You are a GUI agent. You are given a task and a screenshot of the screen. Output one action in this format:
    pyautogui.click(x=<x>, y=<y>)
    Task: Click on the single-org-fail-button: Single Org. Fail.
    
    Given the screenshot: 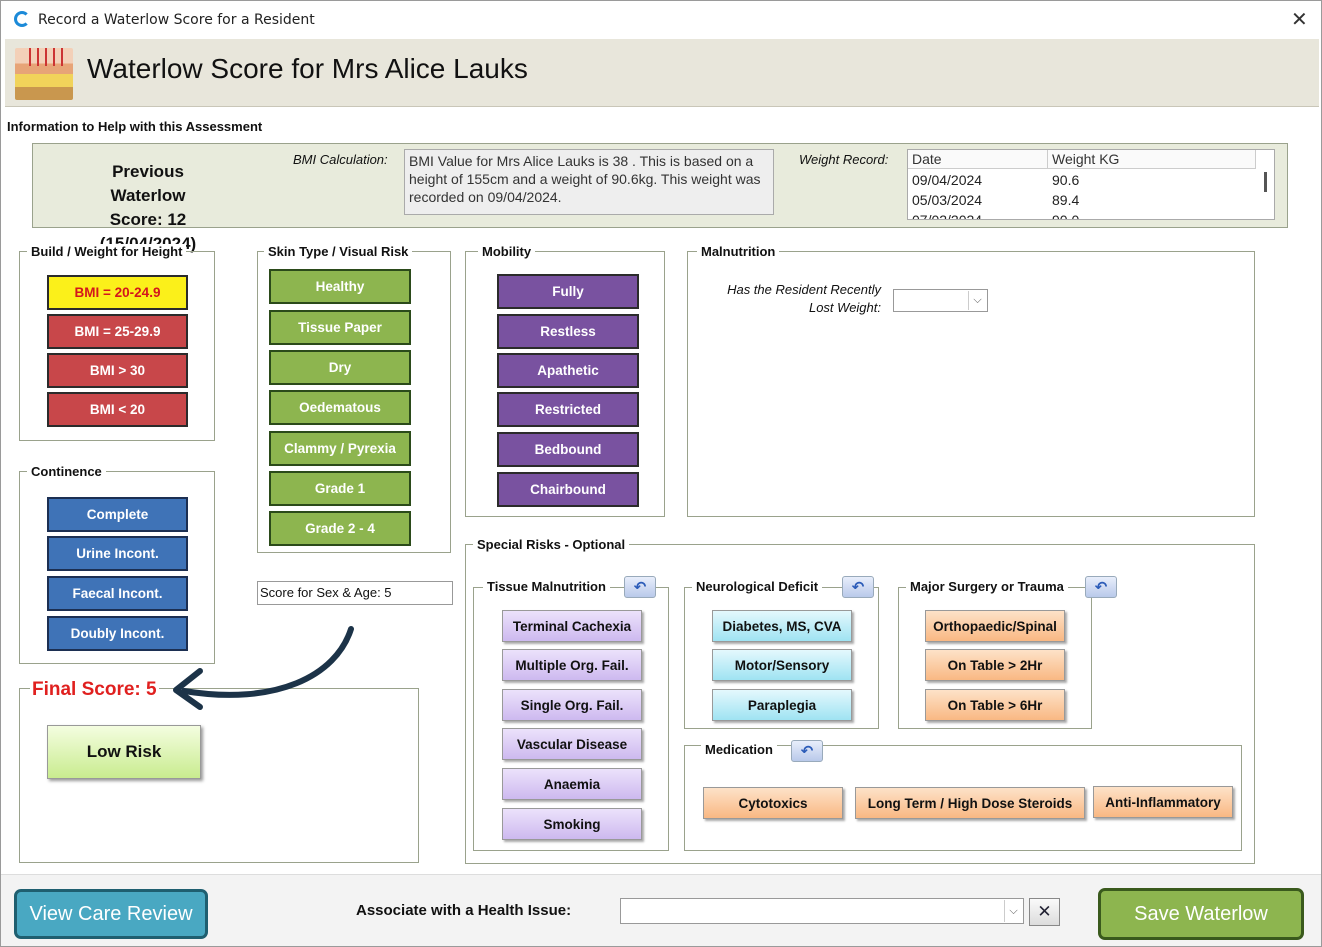 What is the action you would take?
    pyautogui.click(x=572, y=705)
    